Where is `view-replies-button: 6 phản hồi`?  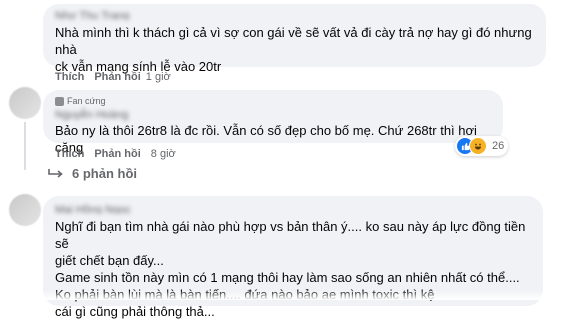
view-replies-button: 6 phản hồi is located at coordinates (92, 173).